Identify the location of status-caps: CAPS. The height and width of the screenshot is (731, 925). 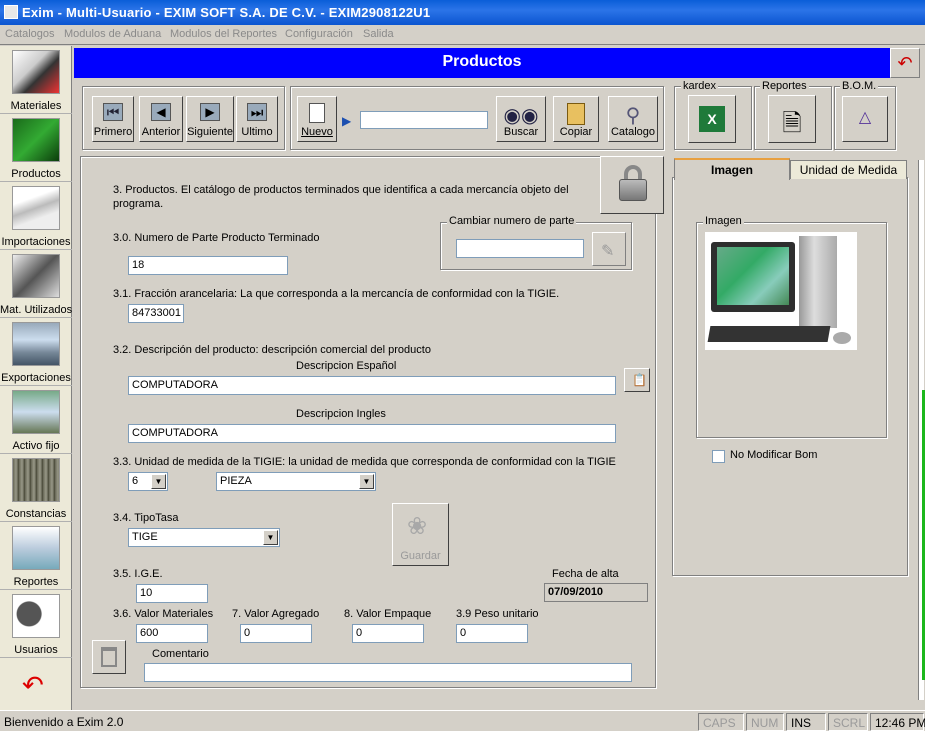
(721, 722).